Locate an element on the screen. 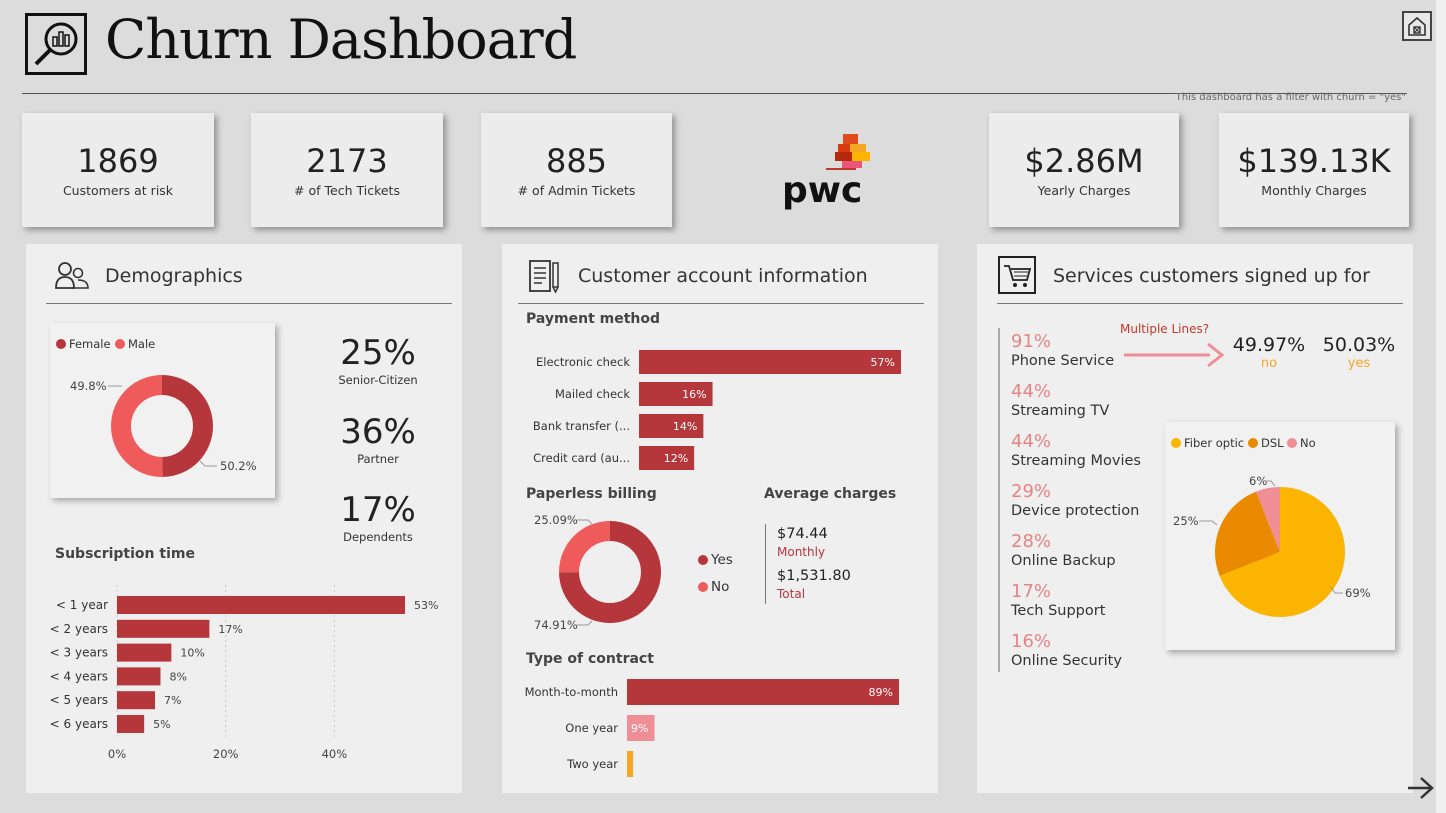 The width and height of the screenshot is (1446, 813). category-label: One year is located at coordinates (591, 728).